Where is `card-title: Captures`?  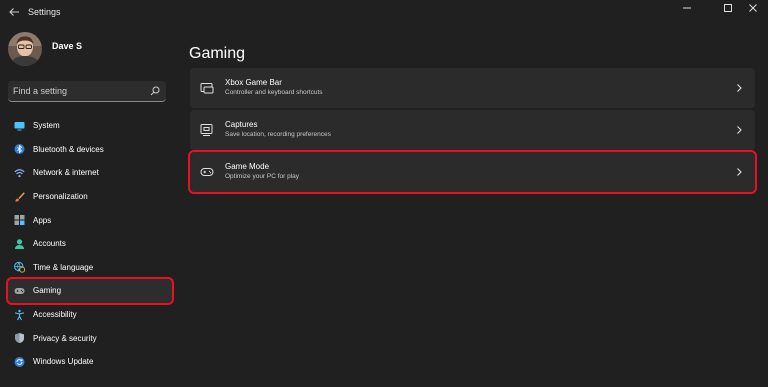 card-title: Captures is located at coordinates (241, 124).